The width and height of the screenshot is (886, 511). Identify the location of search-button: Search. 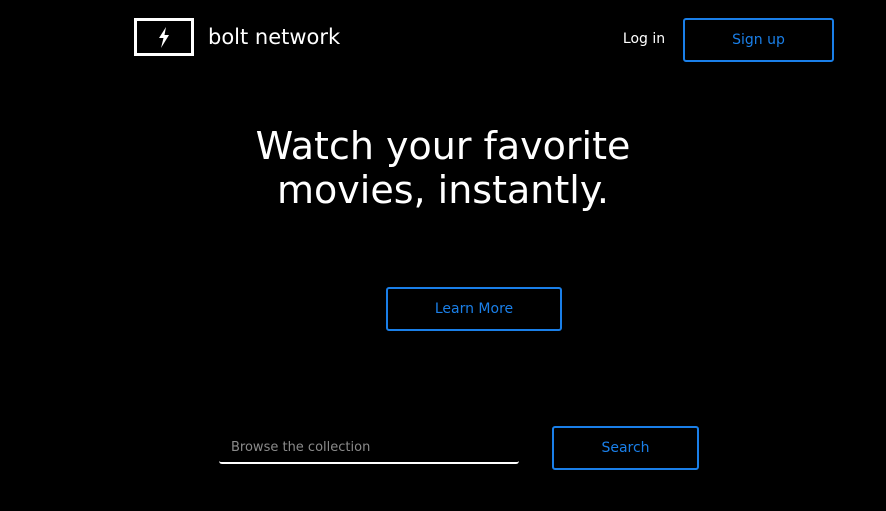
(625, 448).